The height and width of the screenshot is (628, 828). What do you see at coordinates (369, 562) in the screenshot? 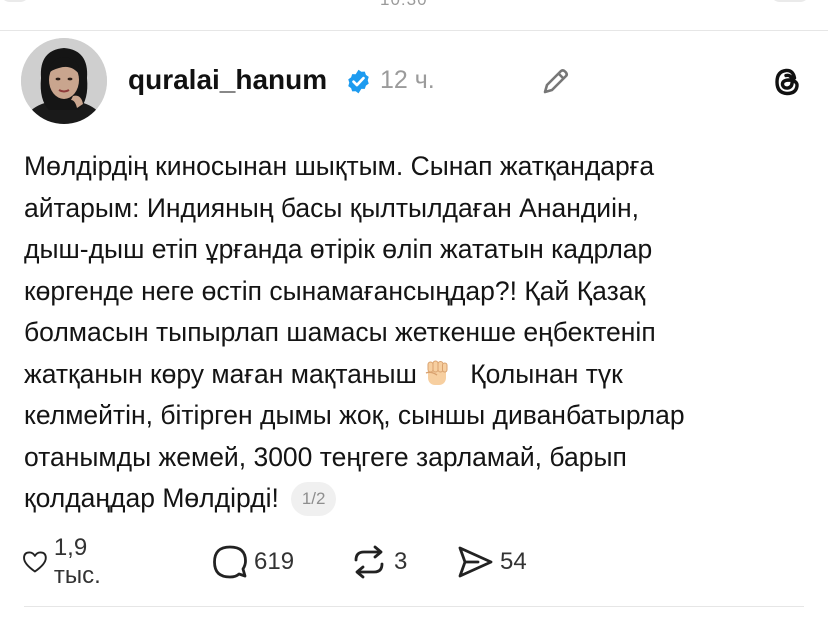
I see `repost-icon` at bounding box center [369, 562].